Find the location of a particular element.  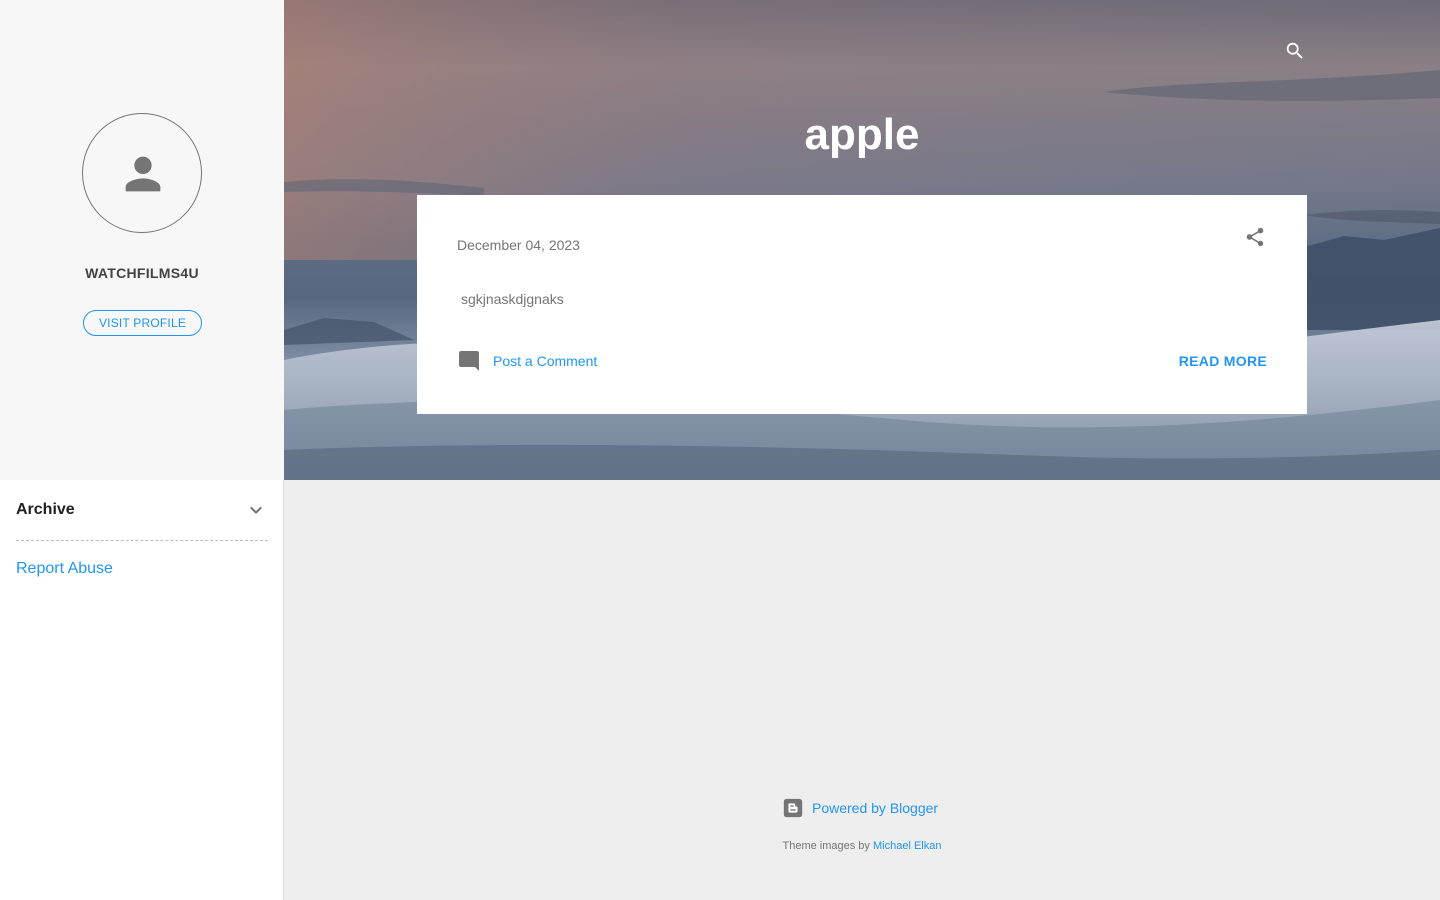

comment-icon is located at coordinates (469, 361).